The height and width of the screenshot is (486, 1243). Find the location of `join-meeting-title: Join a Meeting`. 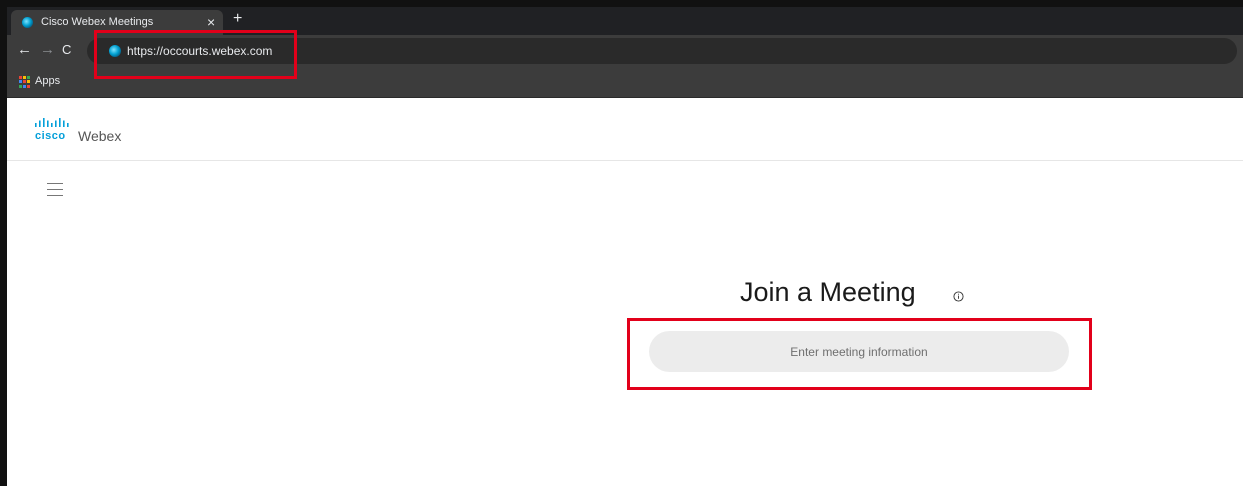

join-meeting-title: Join a Meeting is located at coordinates (828, 292).